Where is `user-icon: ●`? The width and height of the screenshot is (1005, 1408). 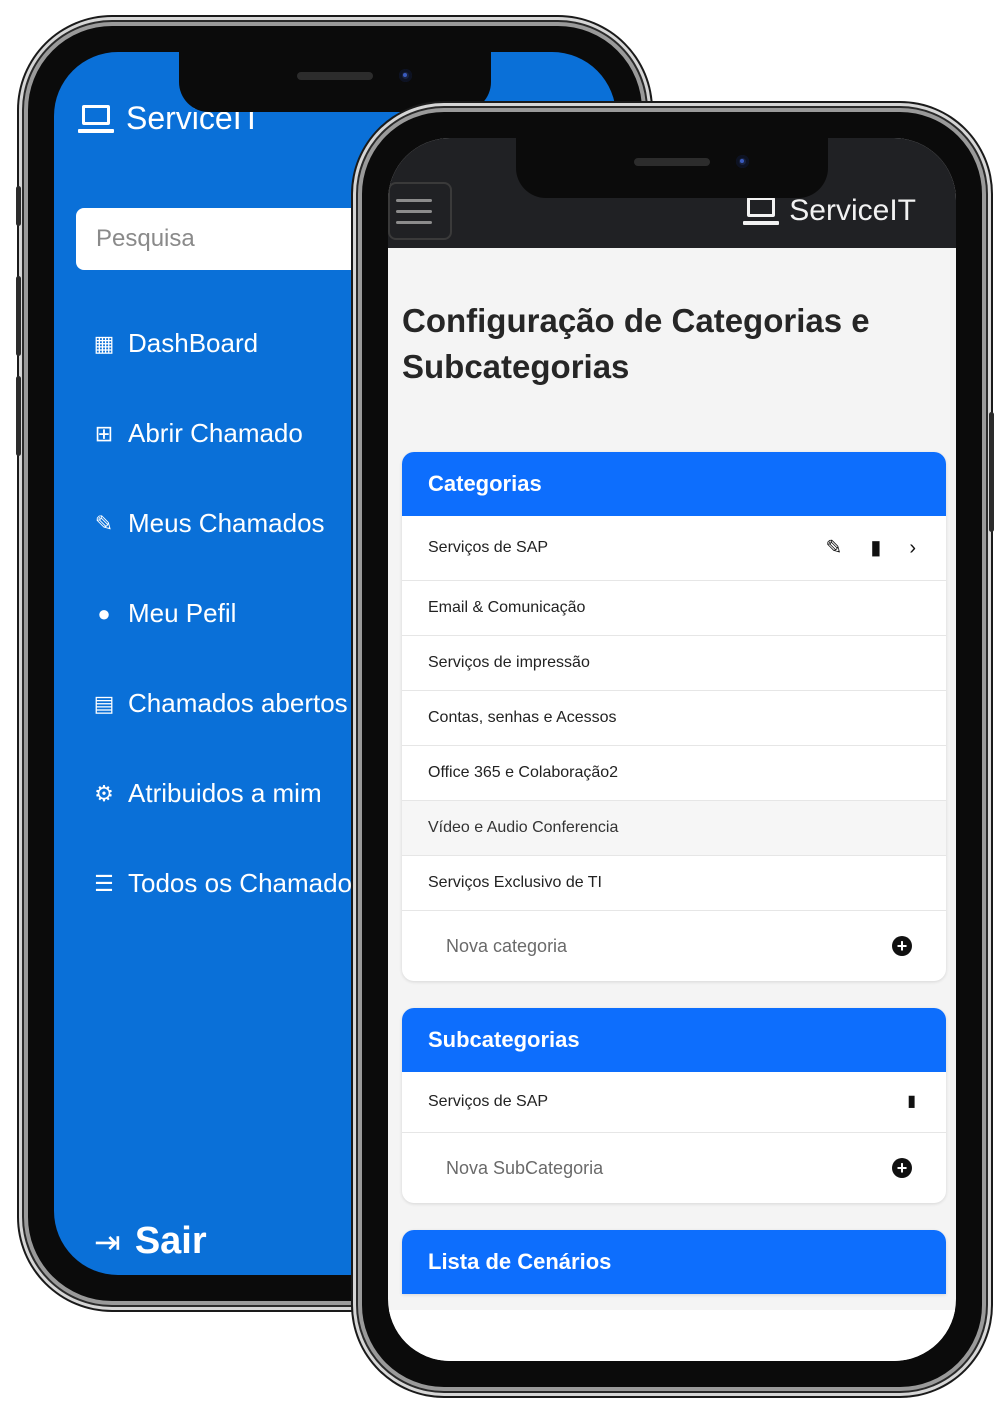
user-icon: ● is located at coordinates (104, 613).